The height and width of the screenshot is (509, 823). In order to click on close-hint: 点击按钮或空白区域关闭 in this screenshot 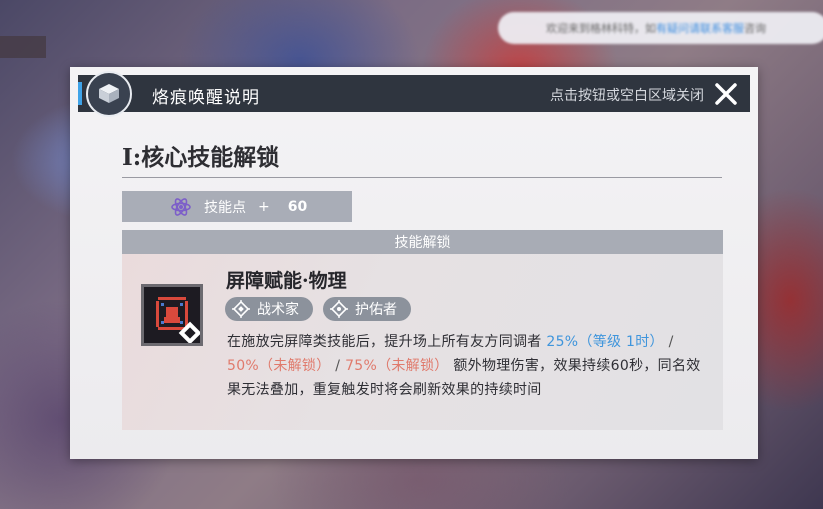, I will do `click(627, 96)`.